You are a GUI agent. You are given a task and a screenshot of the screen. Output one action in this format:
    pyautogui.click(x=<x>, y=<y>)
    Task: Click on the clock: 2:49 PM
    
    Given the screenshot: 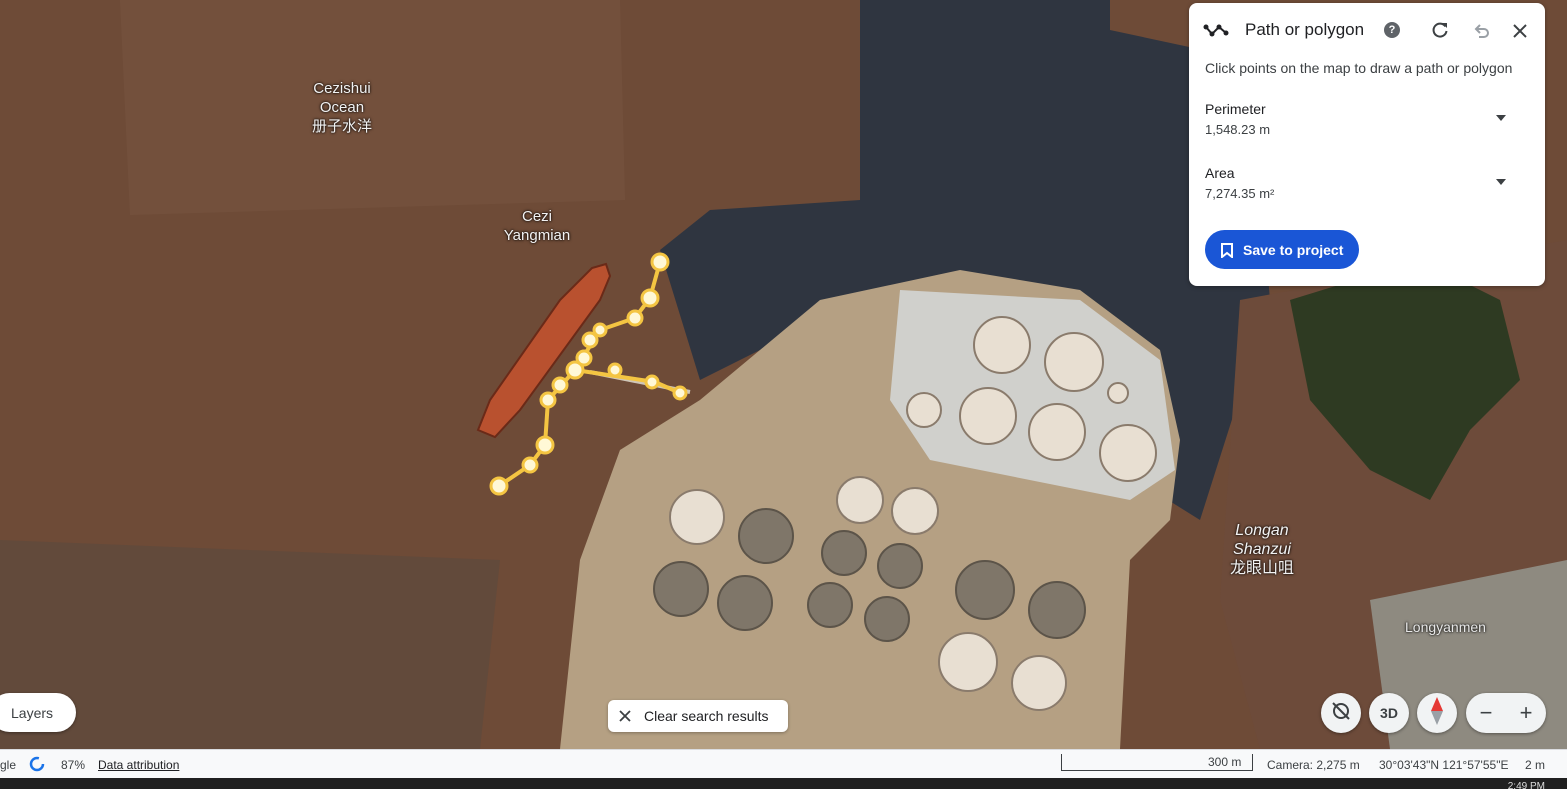 What is the action you would take?
    pyautogui.click(x=1526, y=785)
    